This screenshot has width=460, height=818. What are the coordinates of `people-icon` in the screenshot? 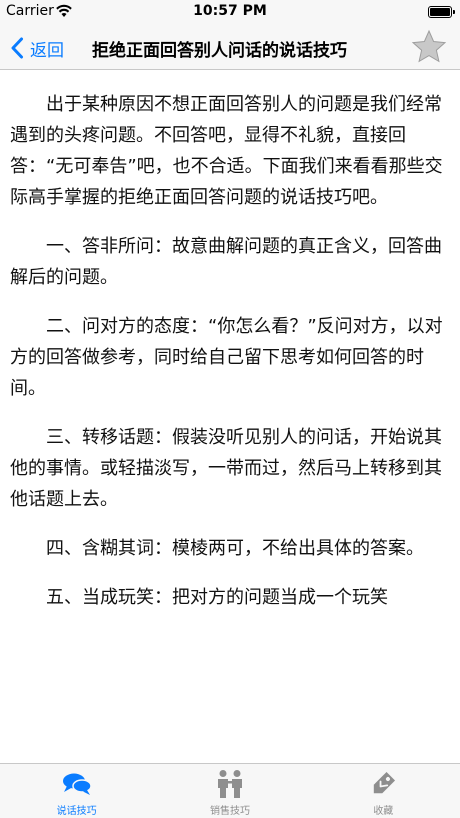 It's located at (229, 784).